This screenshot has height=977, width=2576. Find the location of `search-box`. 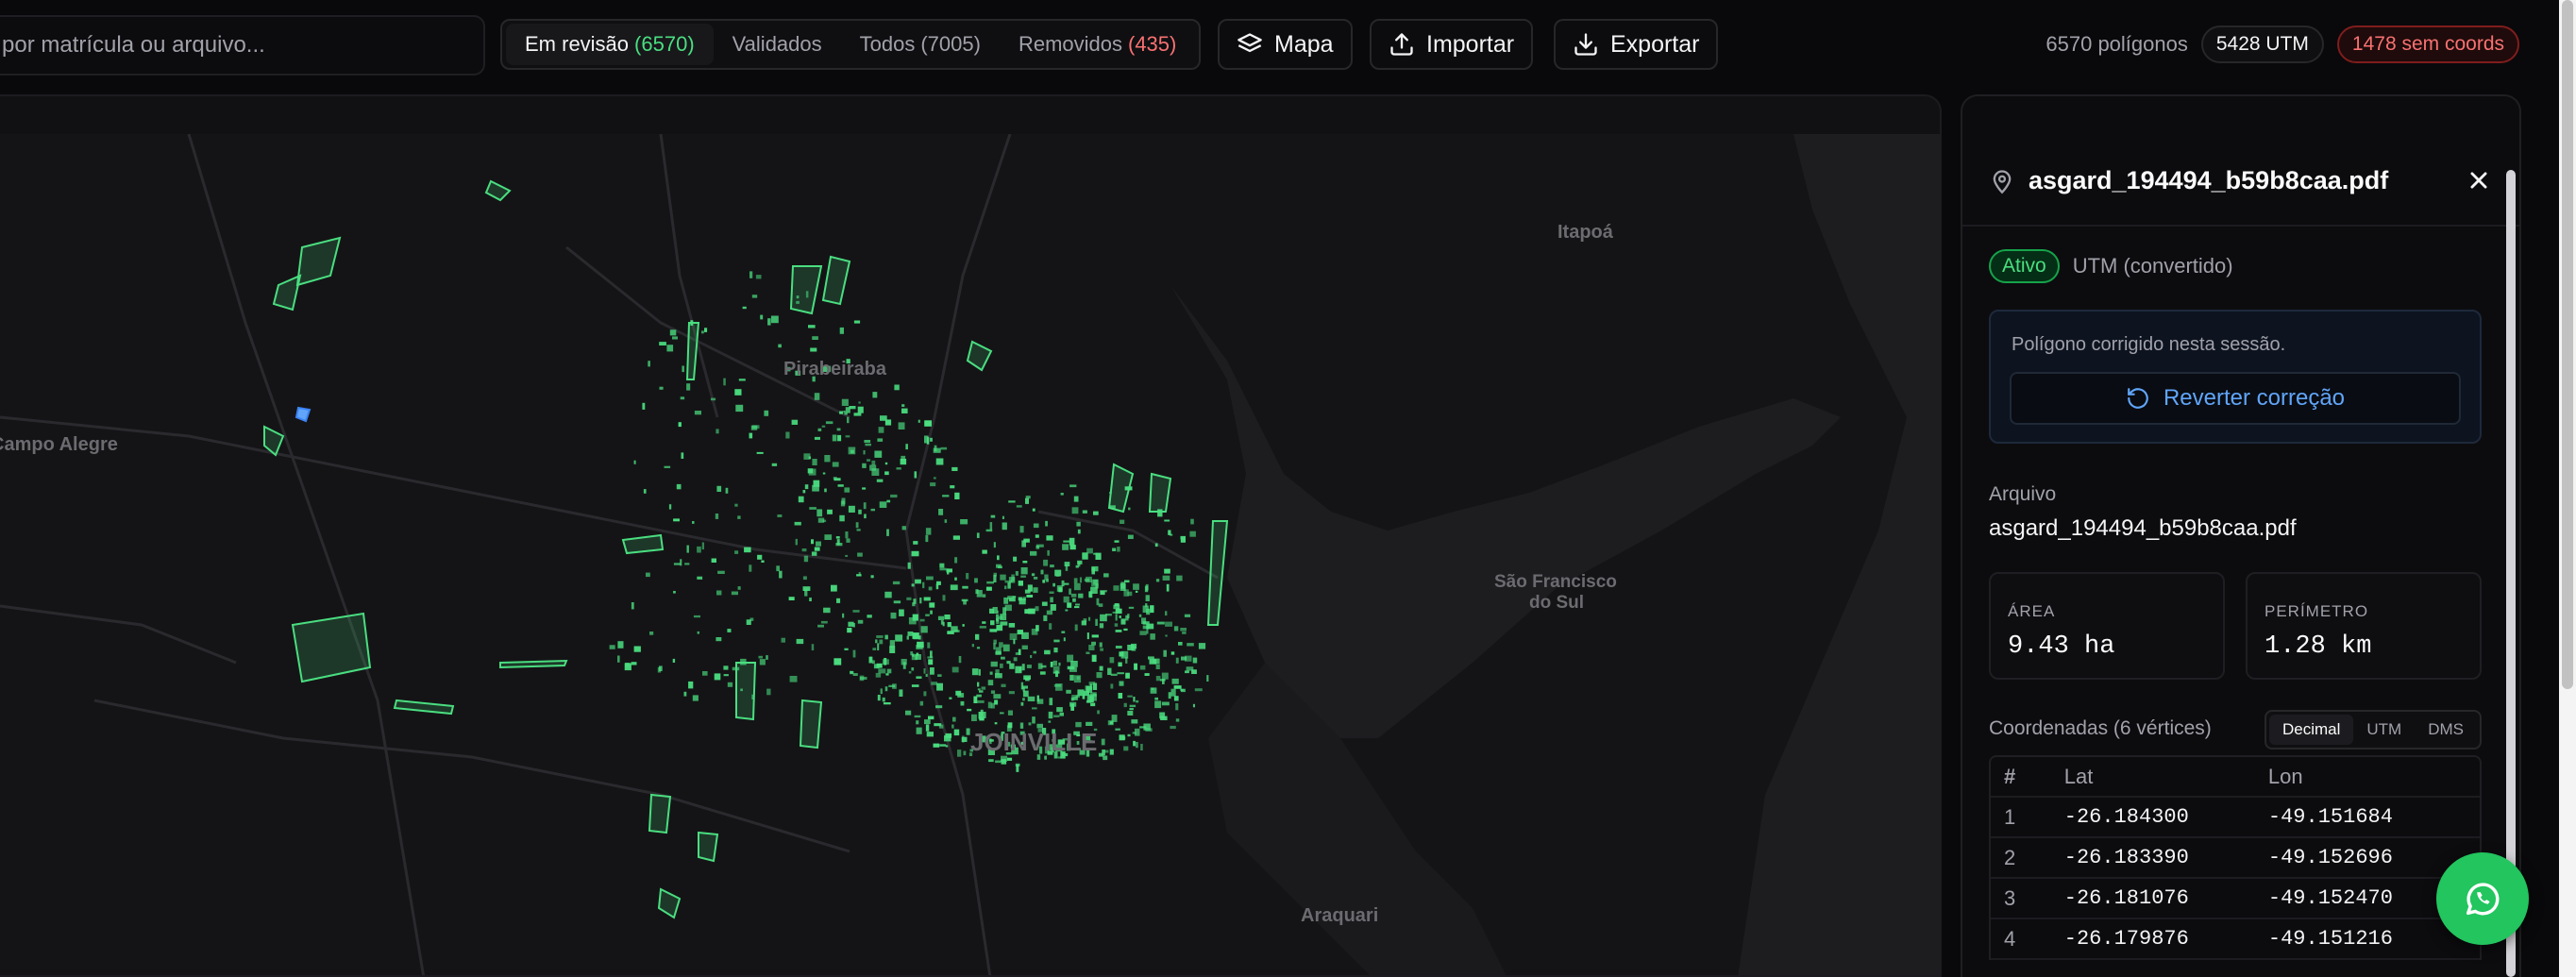

search-box is located at coordinates (243, 45).